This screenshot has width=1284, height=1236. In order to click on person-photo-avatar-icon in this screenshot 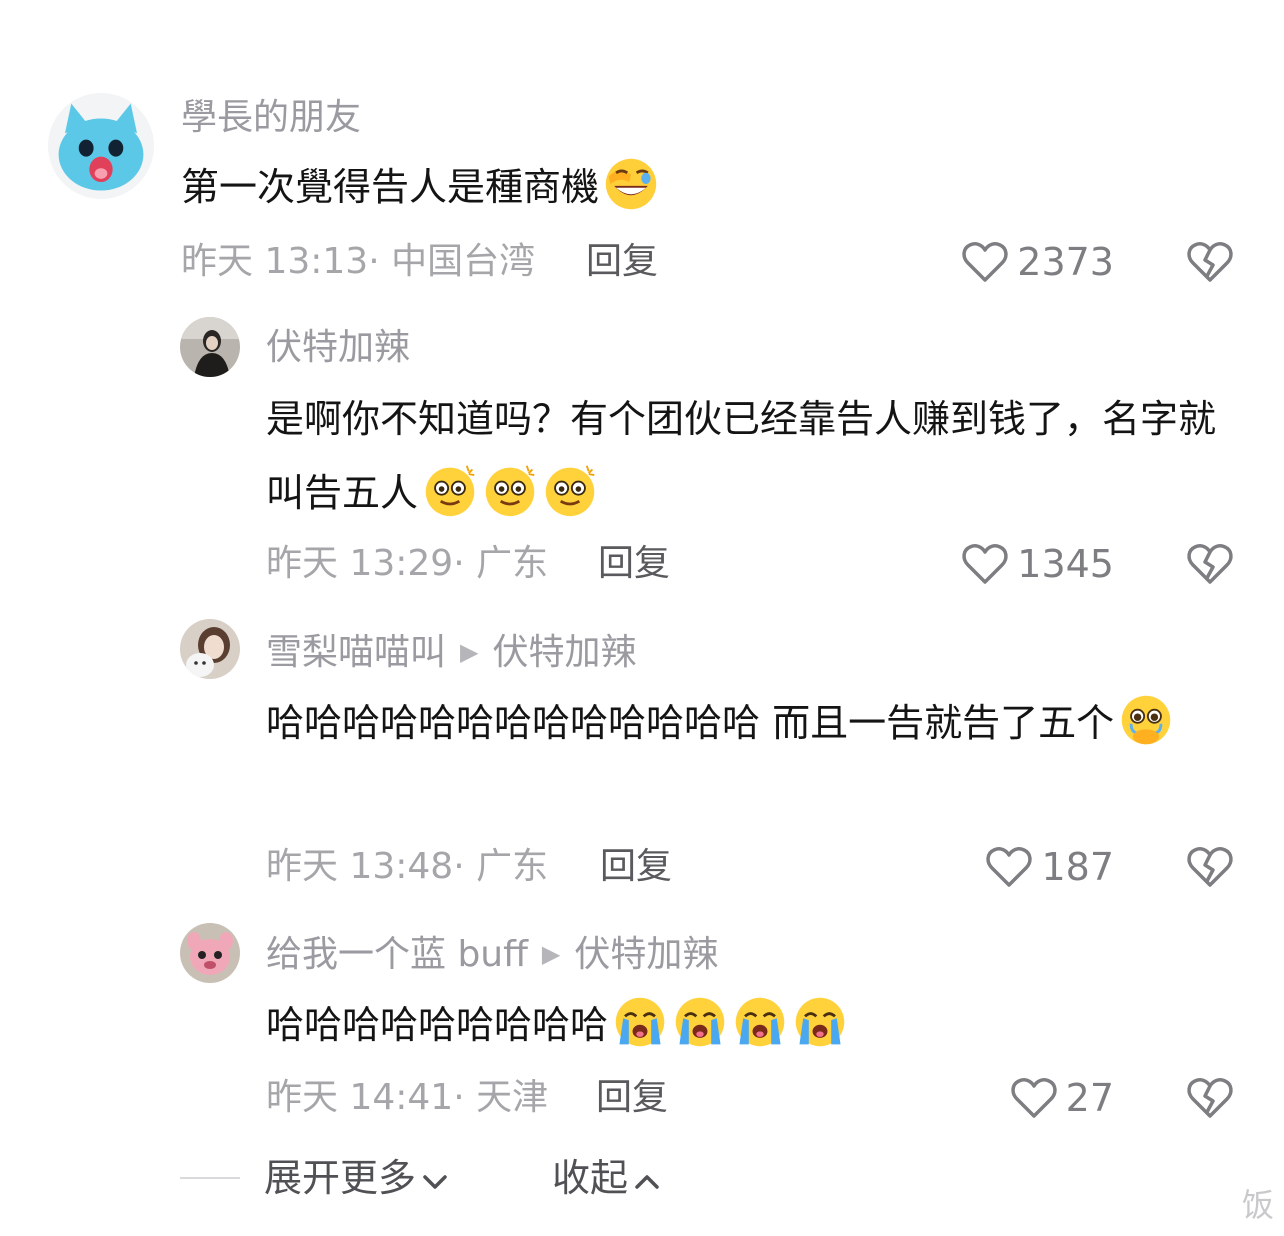, I will do `click(210, 347)`.